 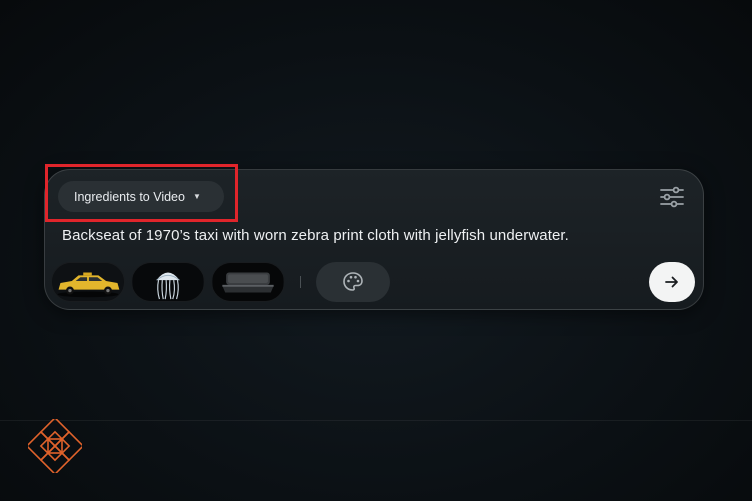 What do you see at coordinates (248, 282) in the screenshot?
I see `car-seat-thumbnail` at bounding box center [248, 282].